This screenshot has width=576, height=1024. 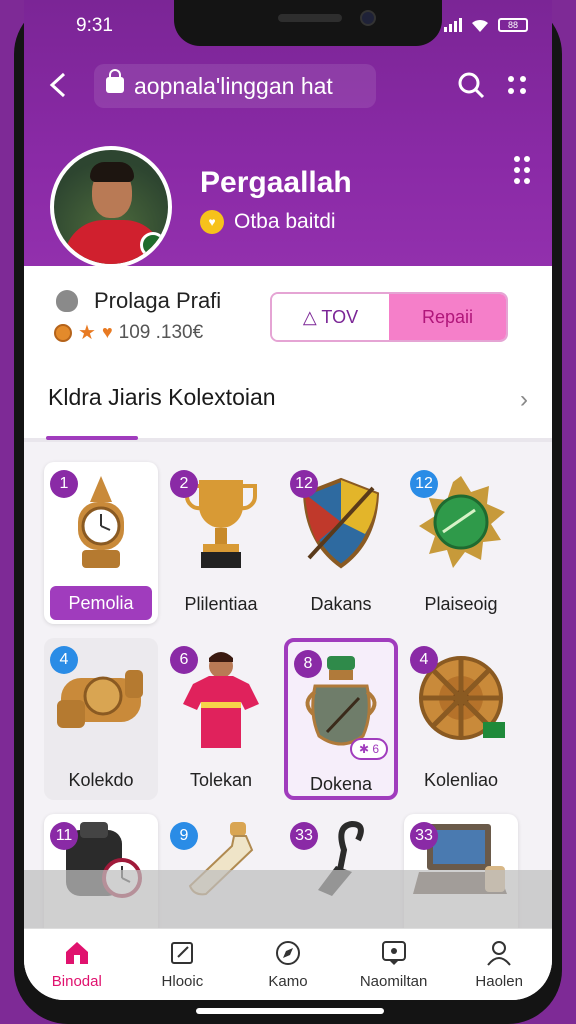 I want to click on item-label: Plaiseoig, so click(x=461, y=604).